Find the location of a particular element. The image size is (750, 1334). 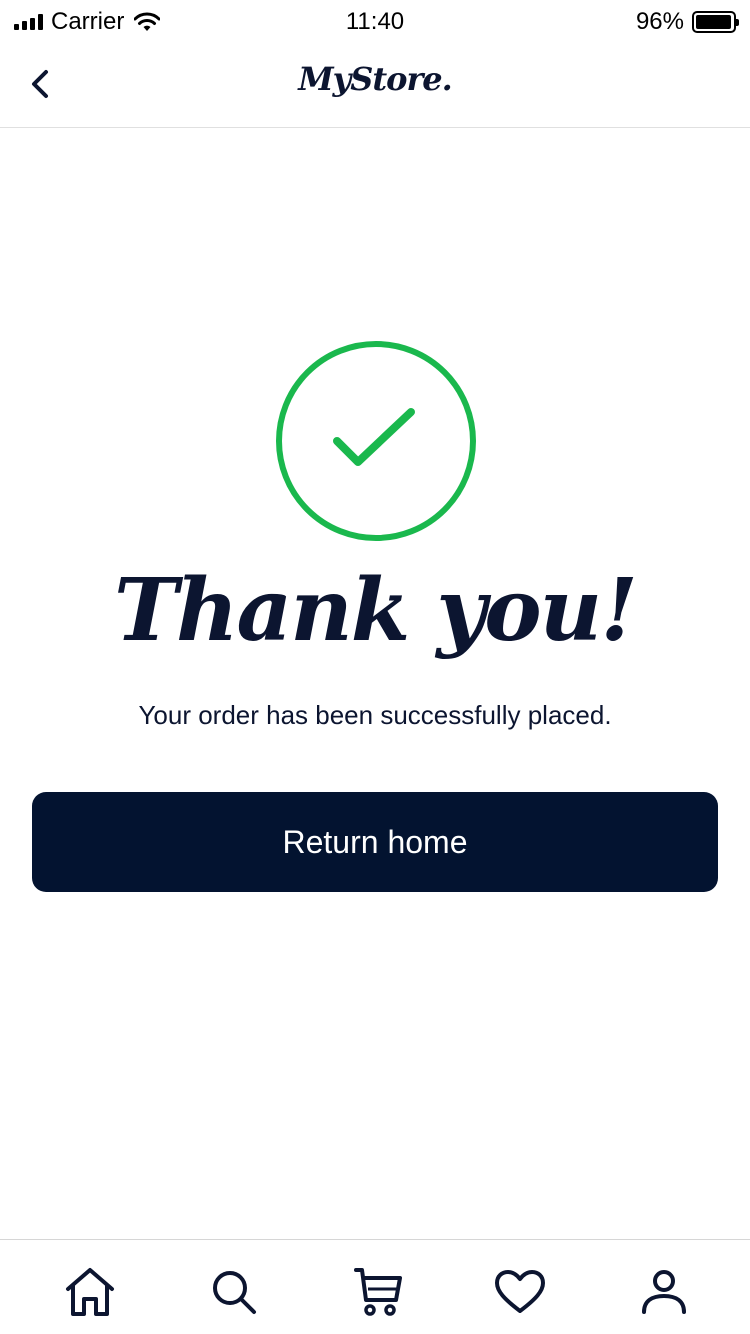

home-icon is located at coordinates (90, 1292).